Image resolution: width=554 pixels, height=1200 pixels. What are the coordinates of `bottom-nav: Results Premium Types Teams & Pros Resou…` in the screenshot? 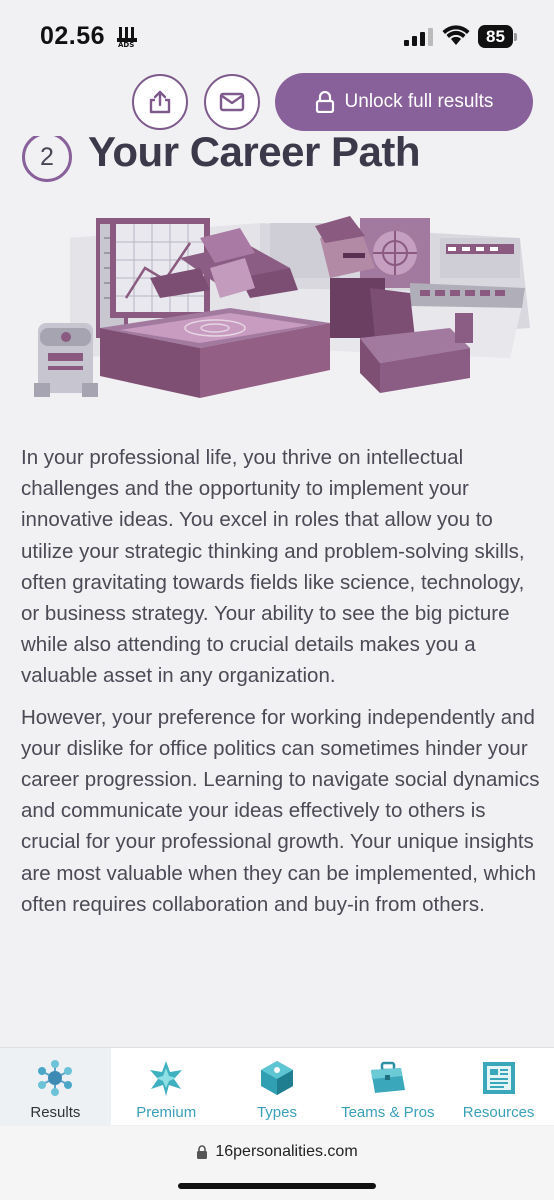 It's located at (277, 1086).